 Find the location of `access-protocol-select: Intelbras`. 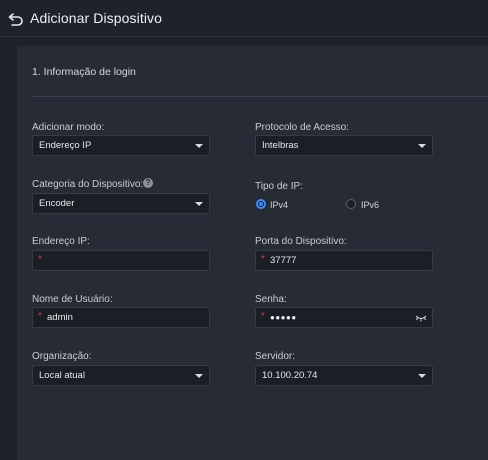

access-protocol-select: Intelbras is located at coordinates (344, 145).